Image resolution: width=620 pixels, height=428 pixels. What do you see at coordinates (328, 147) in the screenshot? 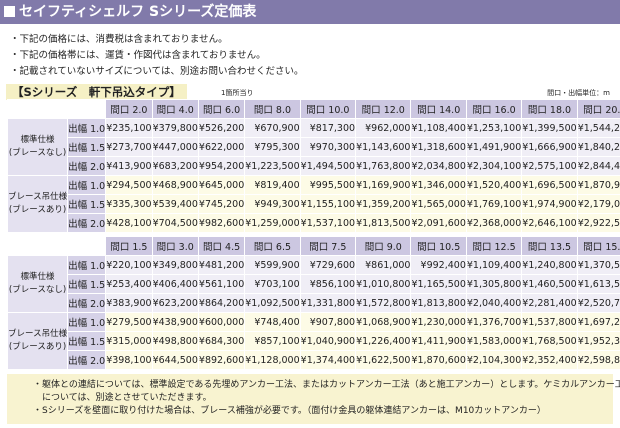
I see `price-cell: ¥970,300` at bounding box center [328, 147].